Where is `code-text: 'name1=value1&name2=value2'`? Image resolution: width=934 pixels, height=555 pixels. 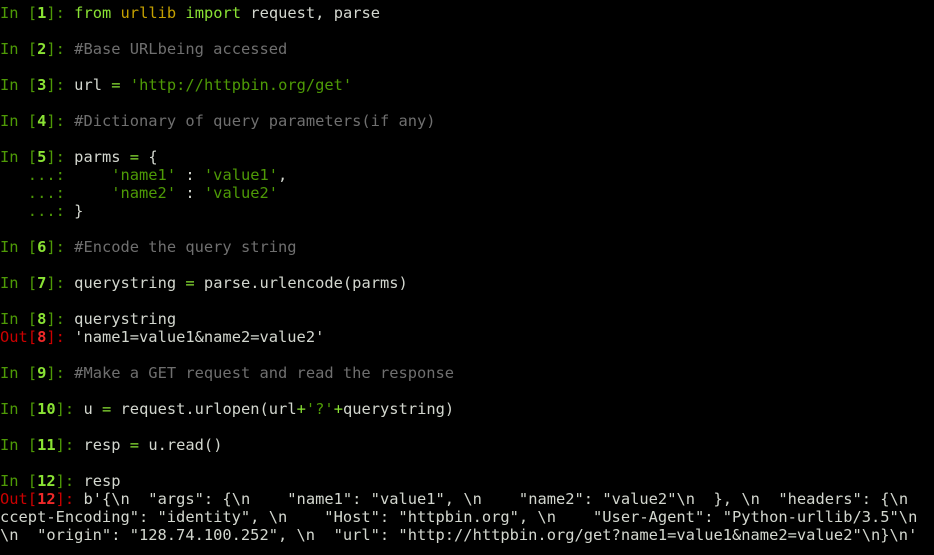
code-text: 'name1=value1&name2=value2' is located at coordinates (199, 337).